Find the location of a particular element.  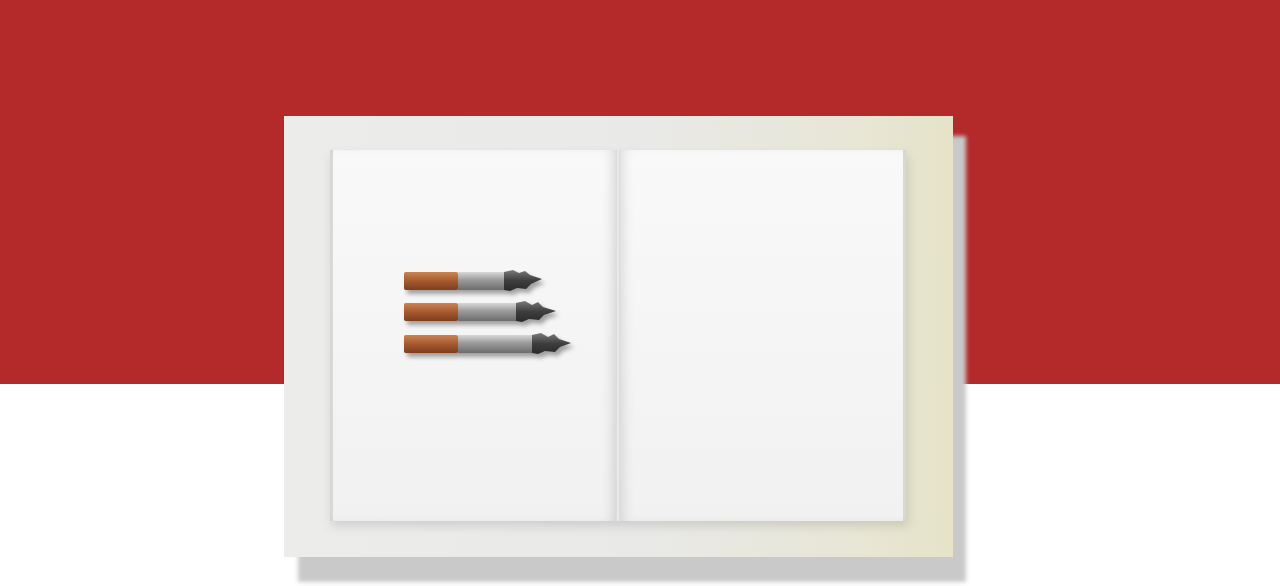

book-right-page is located at coordinates (762, 335).